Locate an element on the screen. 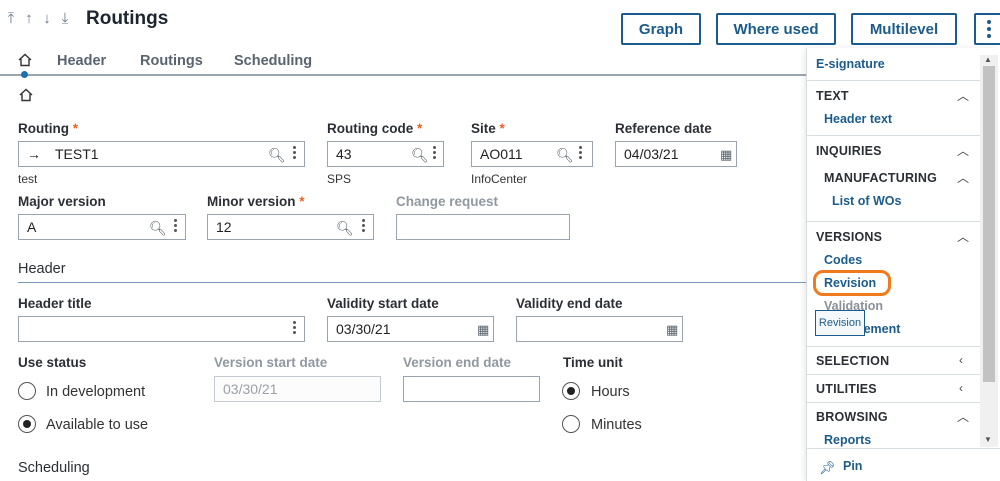 The height and width of the screenshot is (481, 1000). routing-field: → TEST1 🔍︎ is located at coordinates (161, 154).